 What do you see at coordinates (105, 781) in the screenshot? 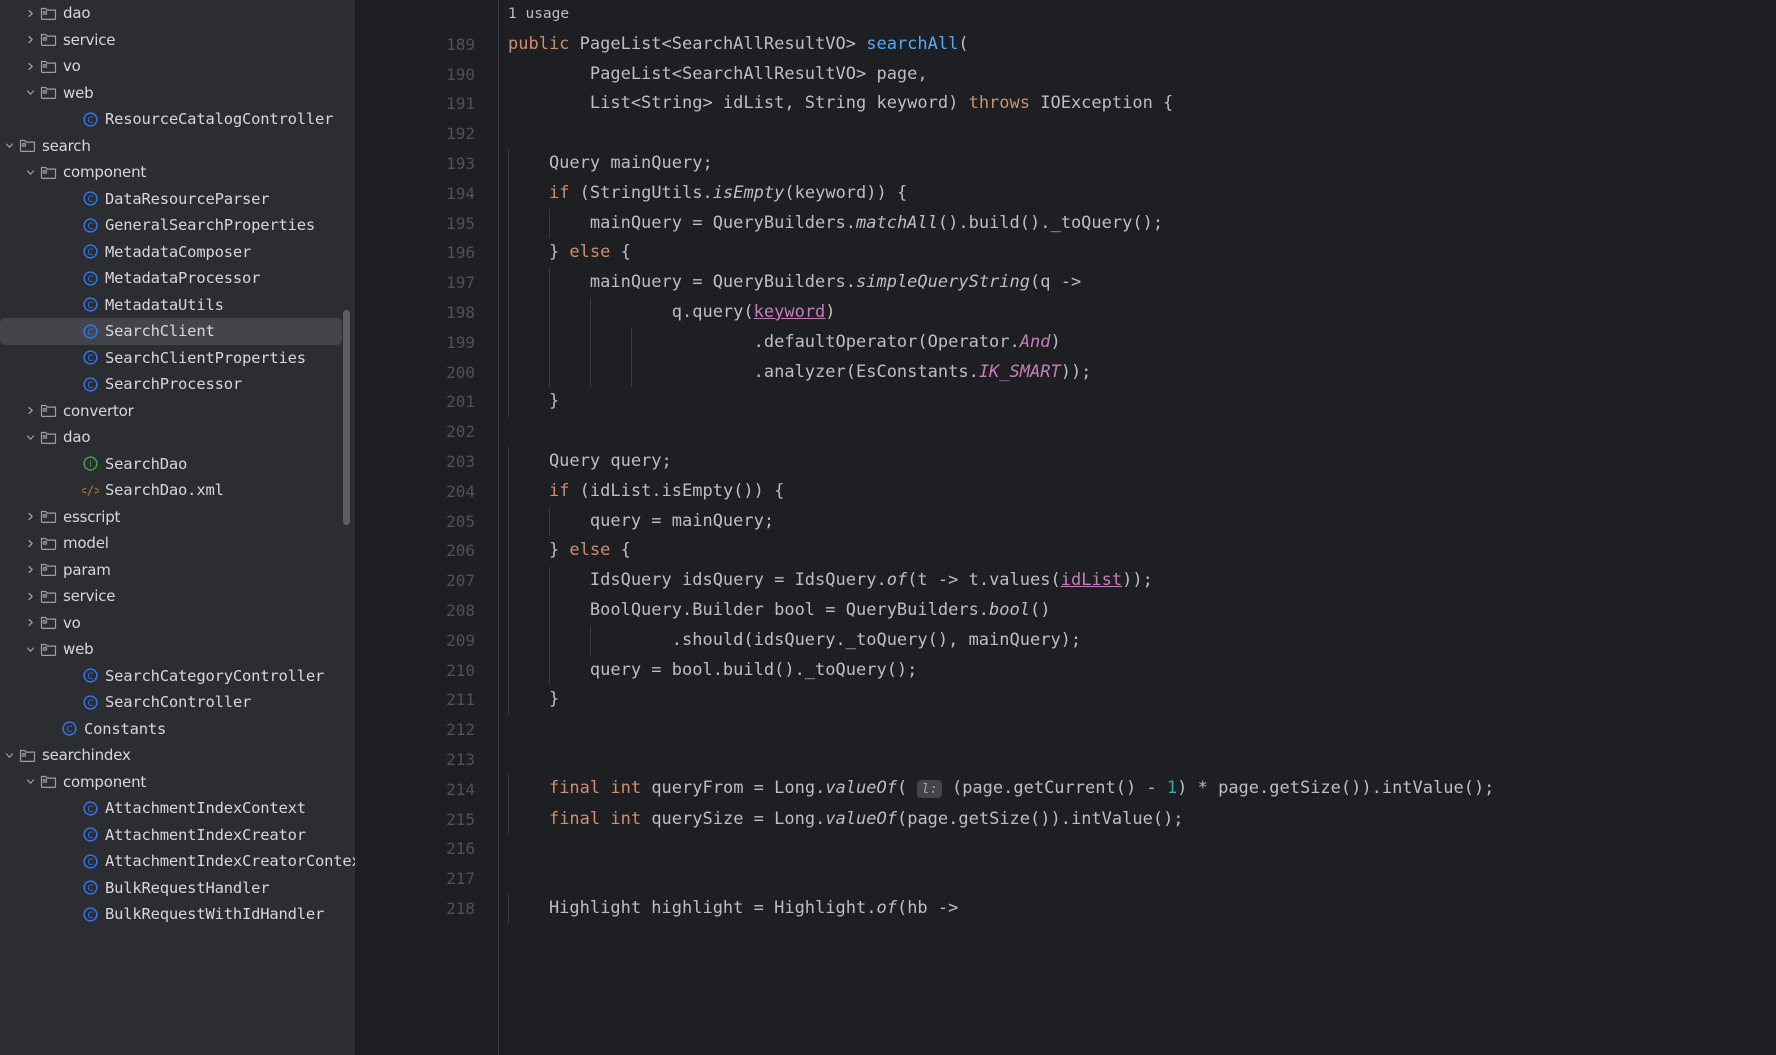
I see `tree-item-label: component` at bounding box center [105, 781].